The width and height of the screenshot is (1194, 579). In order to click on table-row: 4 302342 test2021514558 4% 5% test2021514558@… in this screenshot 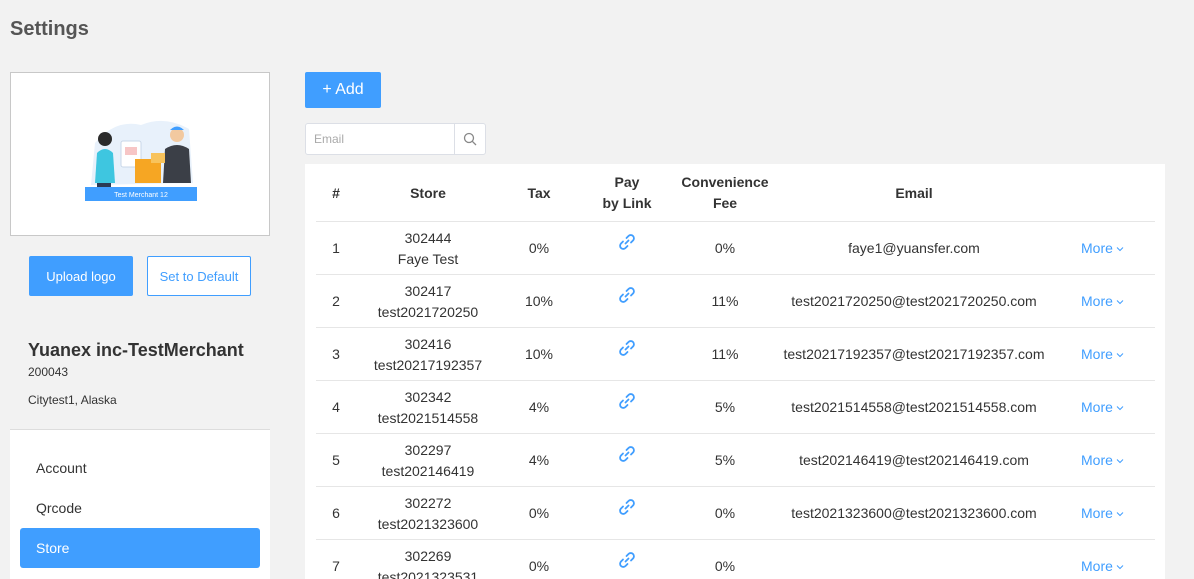, I will do `click(735, 407)`.